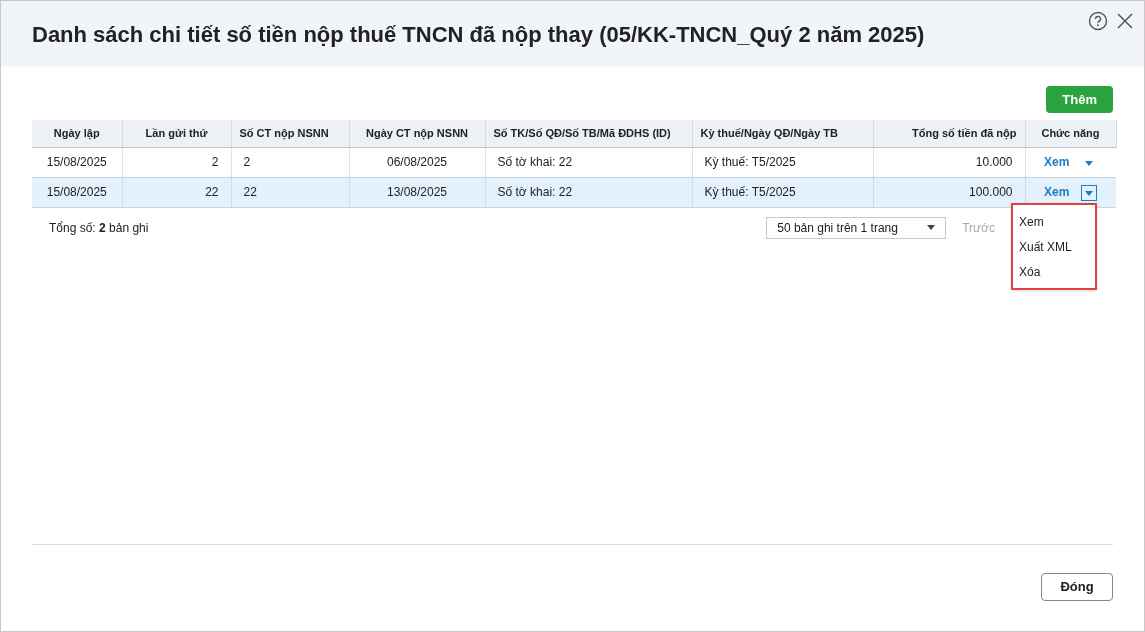 The image size is (1145, 632). Describe the element at coordinates (417, 162) in the screenshot. I see `table-cell: 06/08/2025` at that location.